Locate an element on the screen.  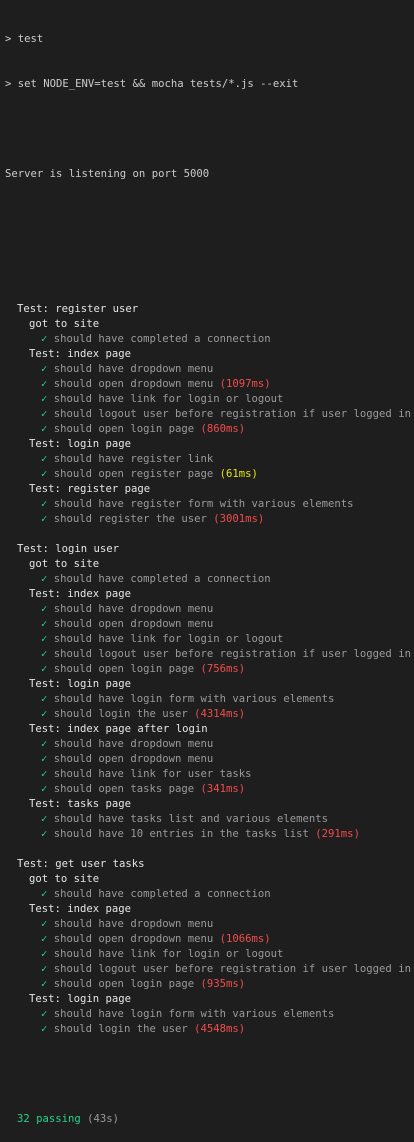
test-row: ✓ should open login page (935ms) is located at coordinates (209, 984).